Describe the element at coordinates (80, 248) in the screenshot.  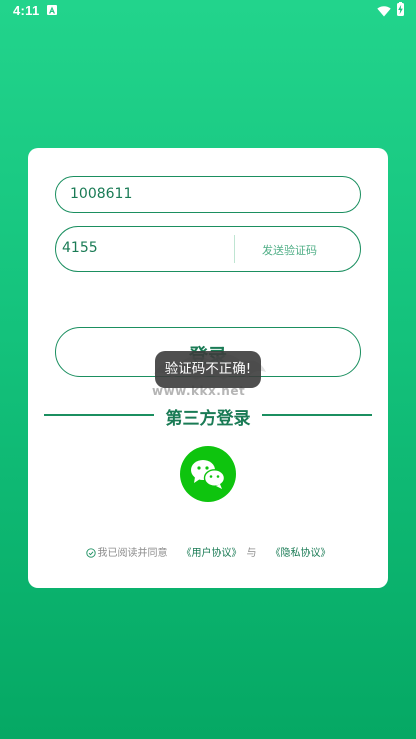
I see `verification-code-value: 4155` at that location.